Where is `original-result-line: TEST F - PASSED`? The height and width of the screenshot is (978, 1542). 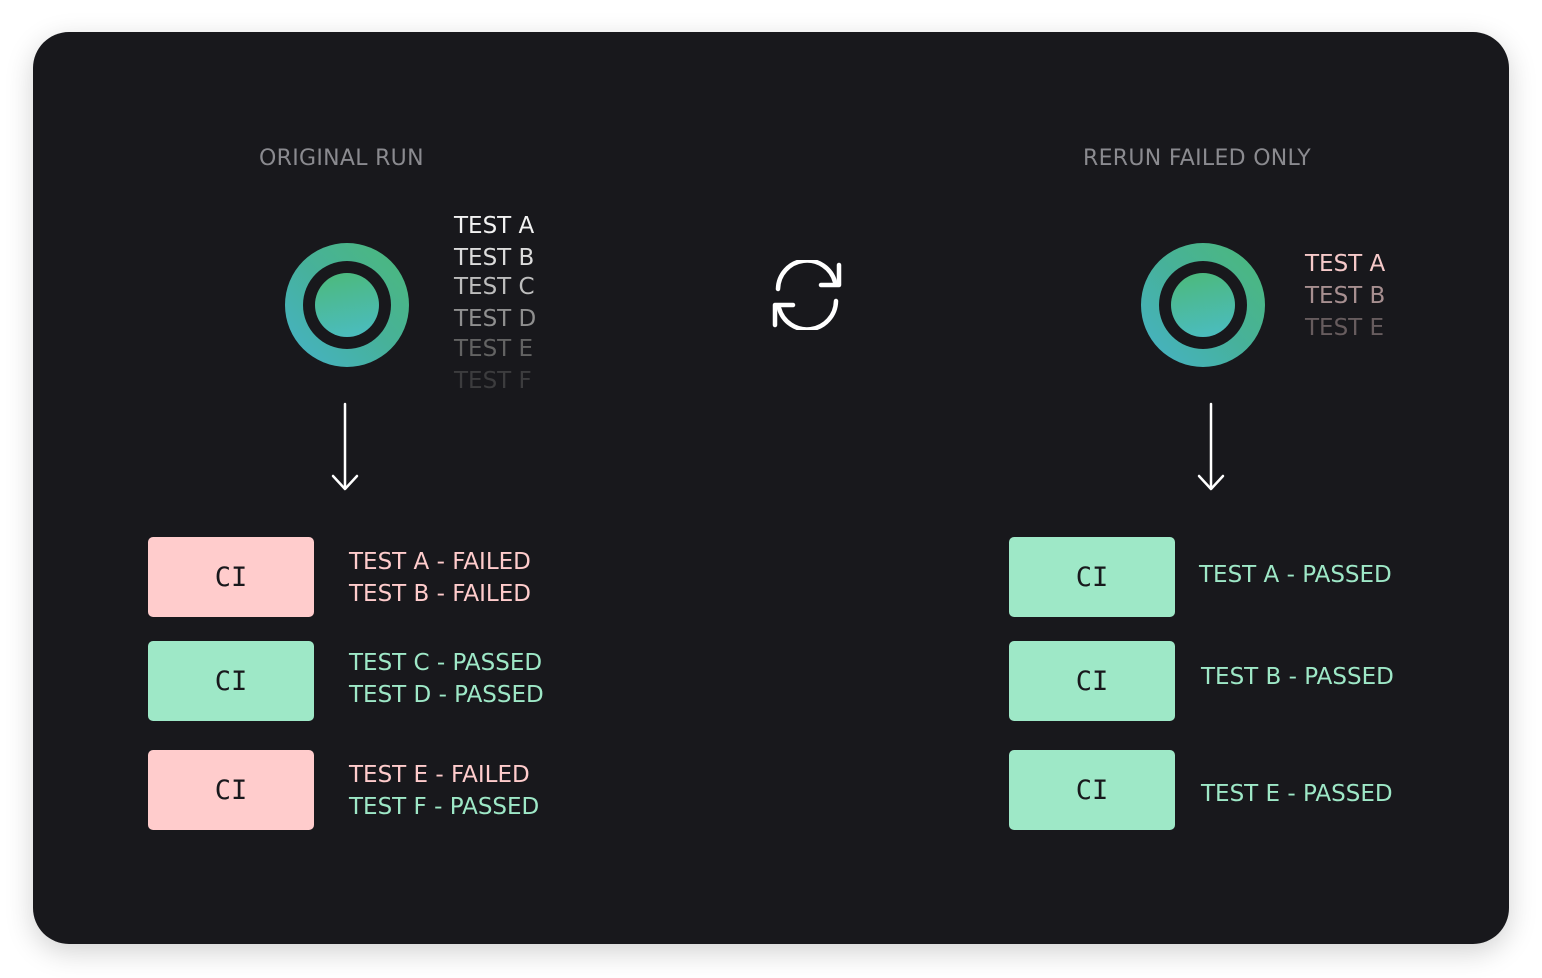 original-result-line: TEST F - PASSED is located at coordinates (444, 807).